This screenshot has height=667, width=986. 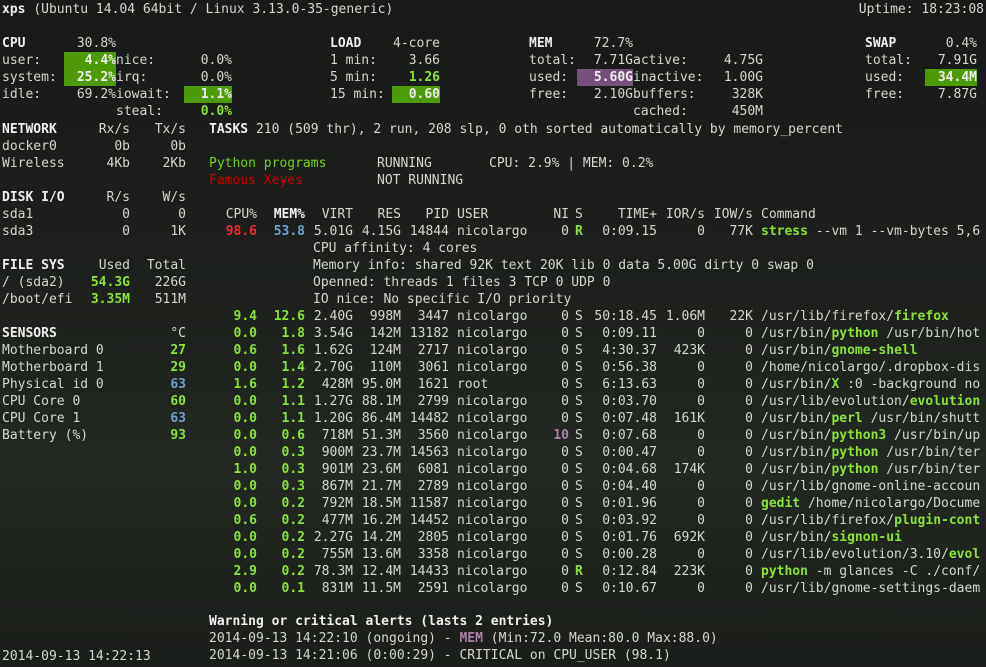 What do you see at coordinates (404, 163) in the screenshot?
I see `monitor-state: RUNNING` at bounding box center [404, 163].